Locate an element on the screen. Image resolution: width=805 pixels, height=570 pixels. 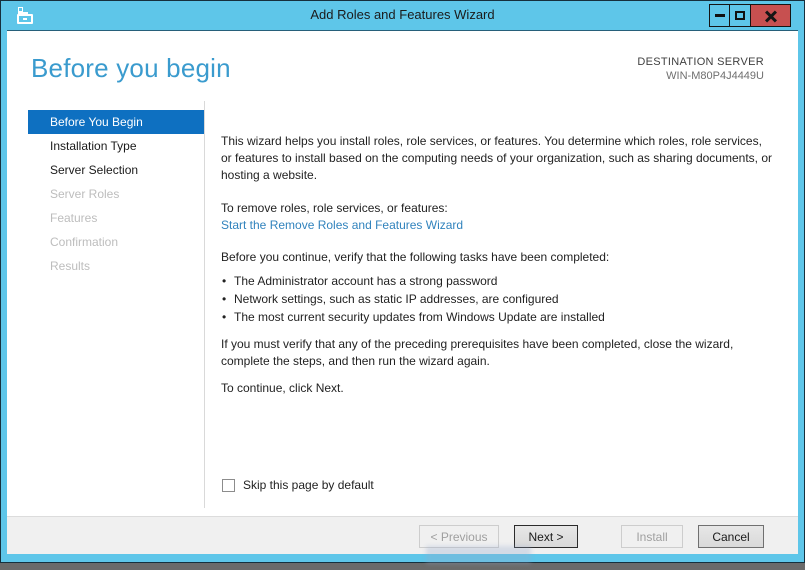
title-bar: Add Roles and Features Wizard is located at coordinates (402, 15).